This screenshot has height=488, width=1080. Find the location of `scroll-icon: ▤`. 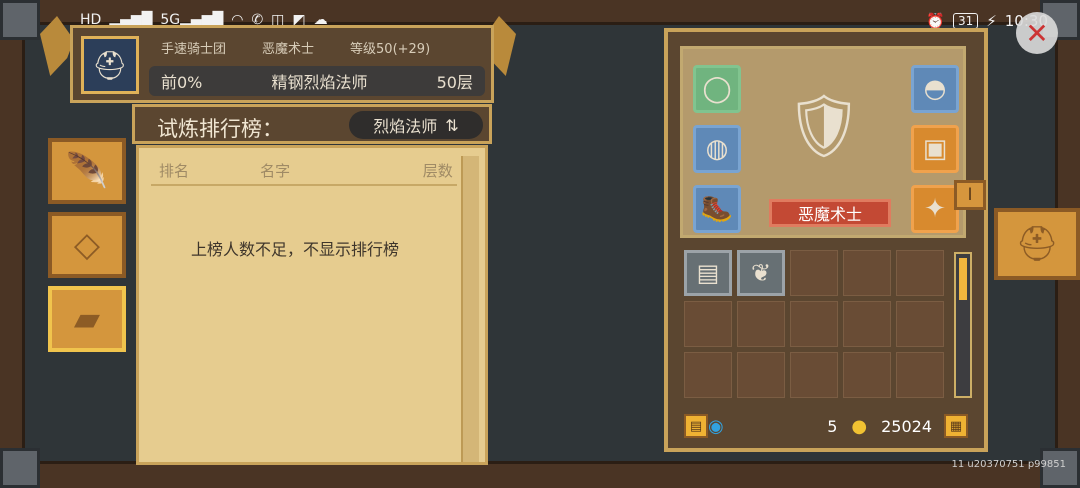

scroll-icon: ▤ is located at coordinates (708, 273).